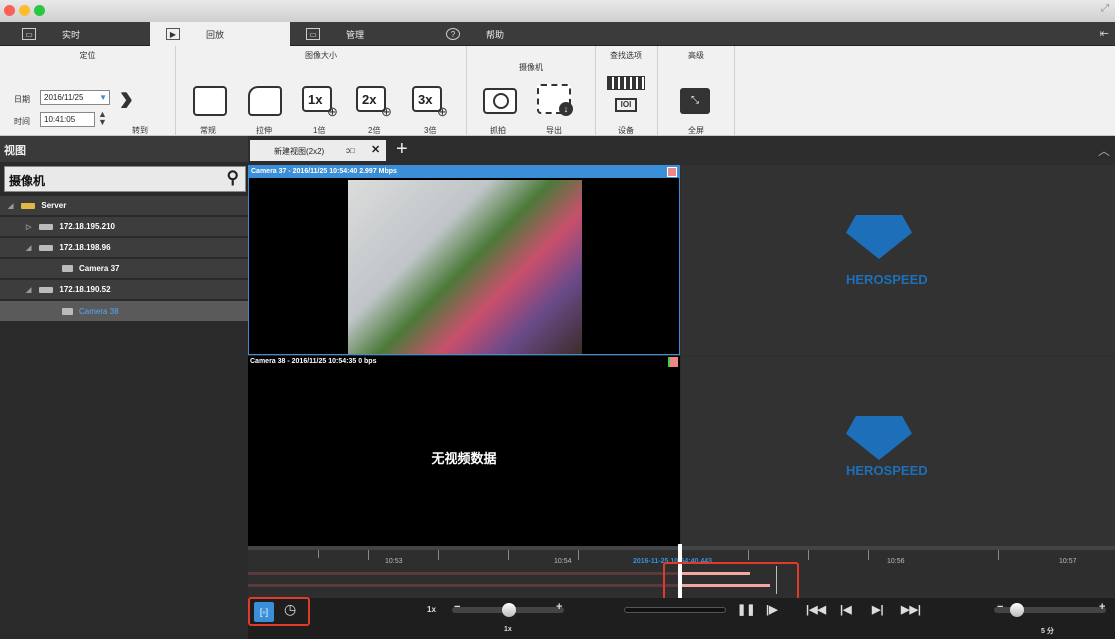 Image resolution: width=1115 pixels, height=639 pixels. I want to click on camera-search-box: 摄像机 ⚲, so click(125, 179).